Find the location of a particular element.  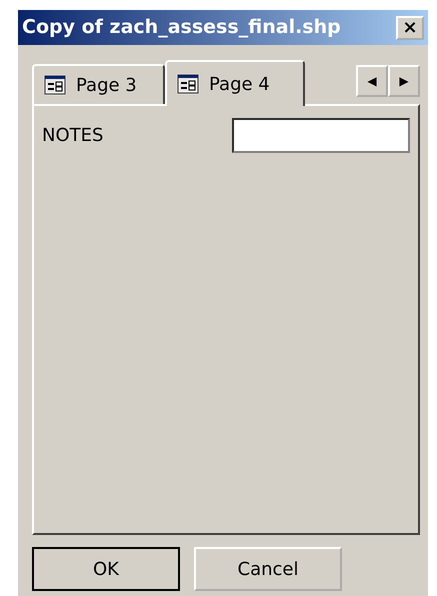

tab-scroll-button: ▶ is located at coordinates (404, 80).